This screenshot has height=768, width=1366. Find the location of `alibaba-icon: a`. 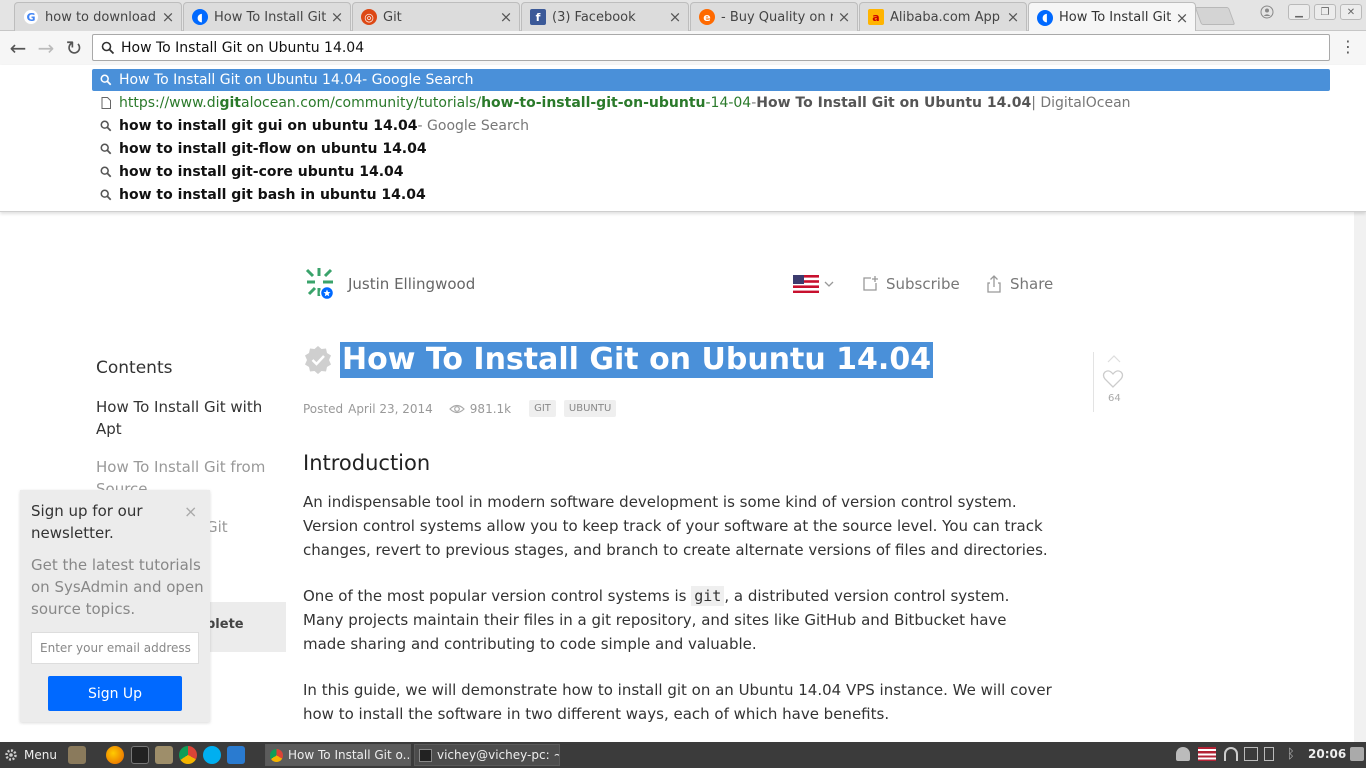

alibaba-icon: a is located at coordinates (876, 17).